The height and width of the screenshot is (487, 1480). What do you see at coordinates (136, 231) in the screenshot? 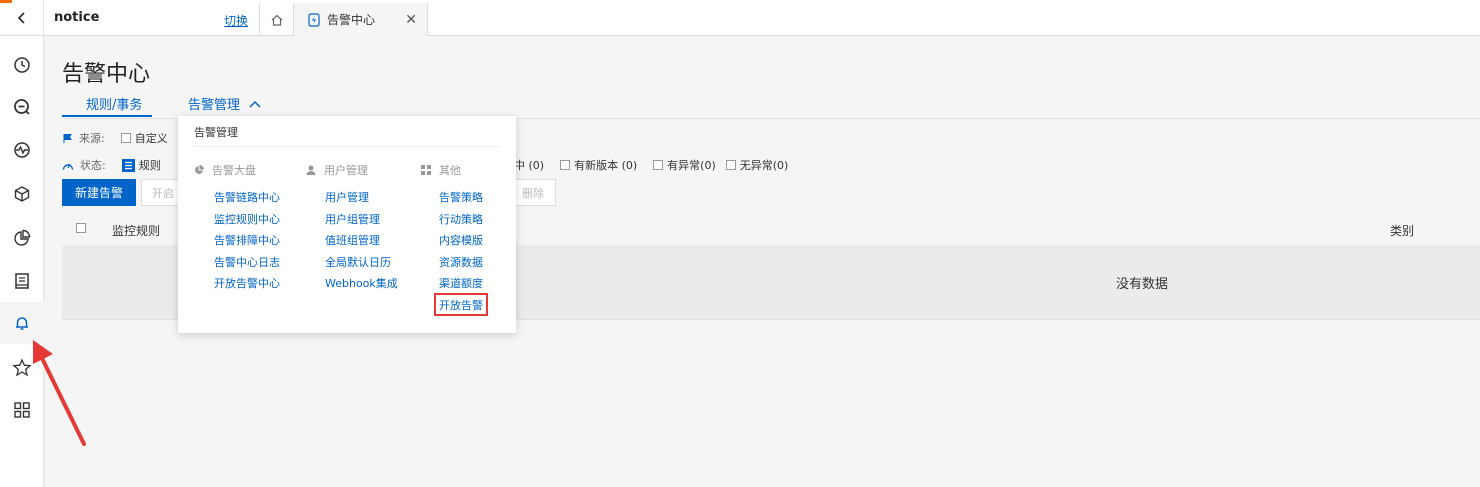
I see `column-rule: 监控规则` at bounding box center [136, 231].